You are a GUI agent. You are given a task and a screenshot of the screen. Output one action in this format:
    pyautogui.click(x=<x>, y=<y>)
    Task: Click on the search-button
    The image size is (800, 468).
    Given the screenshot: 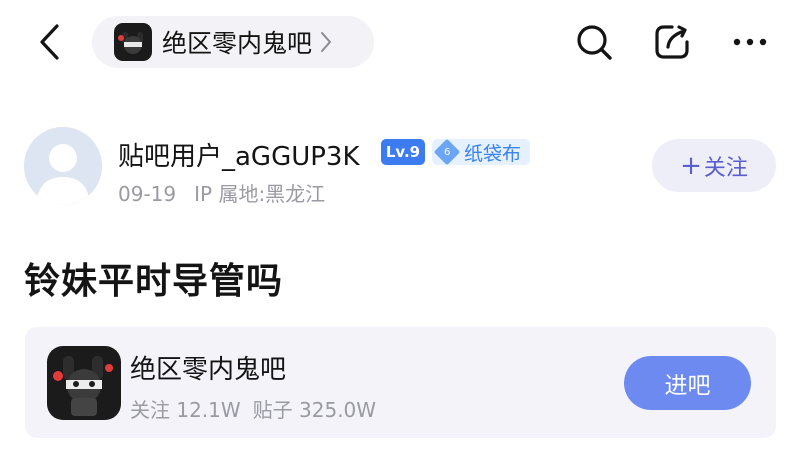 What is the action you would take?
    pyautogui.click(x=594, y=42)
    